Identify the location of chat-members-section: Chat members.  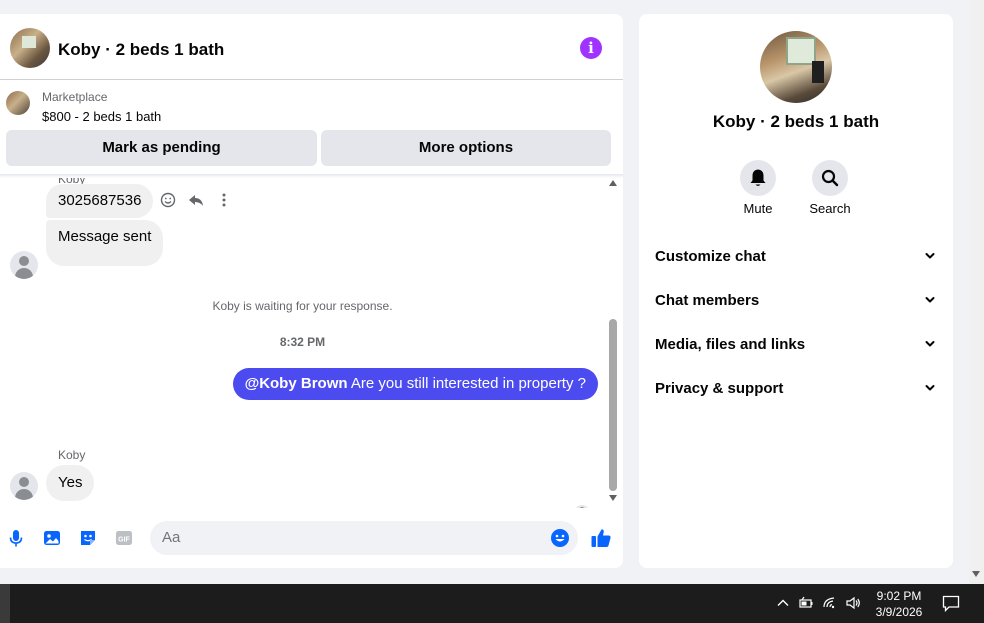
(796, 301).